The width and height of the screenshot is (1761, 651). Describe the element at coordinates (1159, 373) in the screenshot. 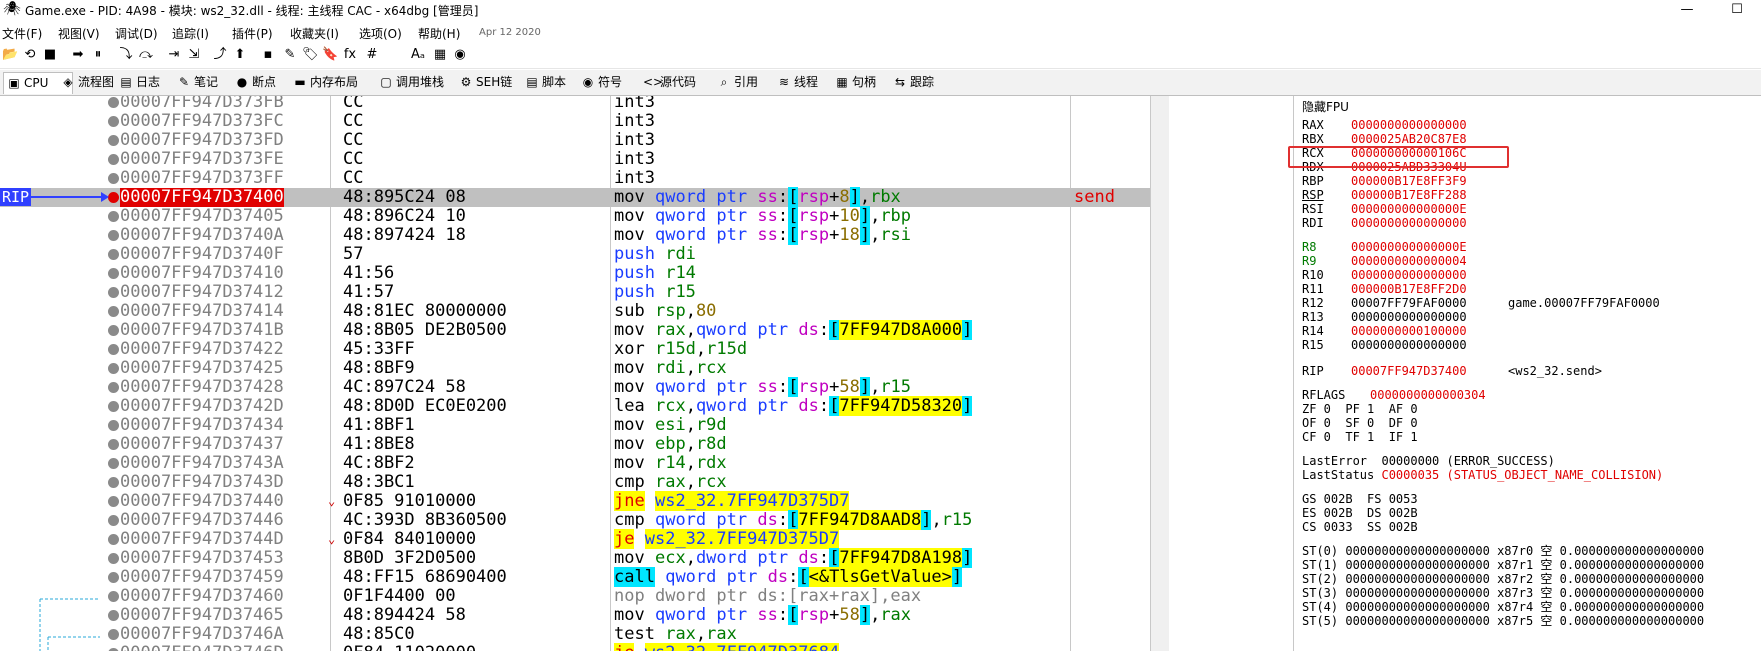

I see `pane-divider` at that location.